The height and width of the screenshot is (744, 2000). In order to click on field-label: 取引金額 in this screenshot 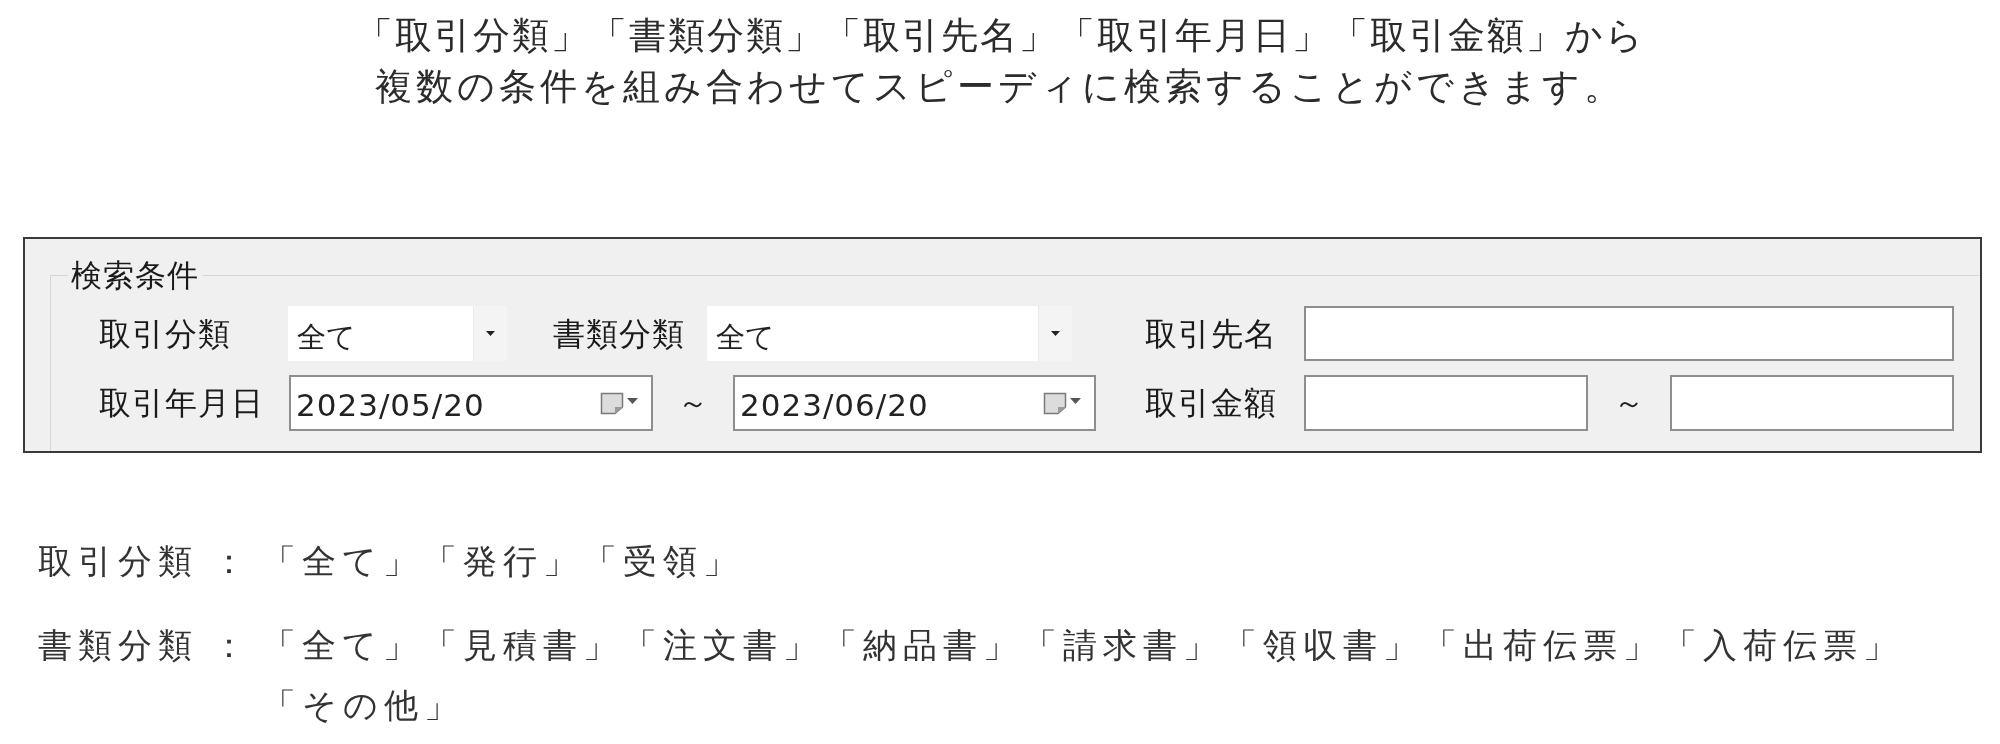, I will do `click(1211, 403)`.